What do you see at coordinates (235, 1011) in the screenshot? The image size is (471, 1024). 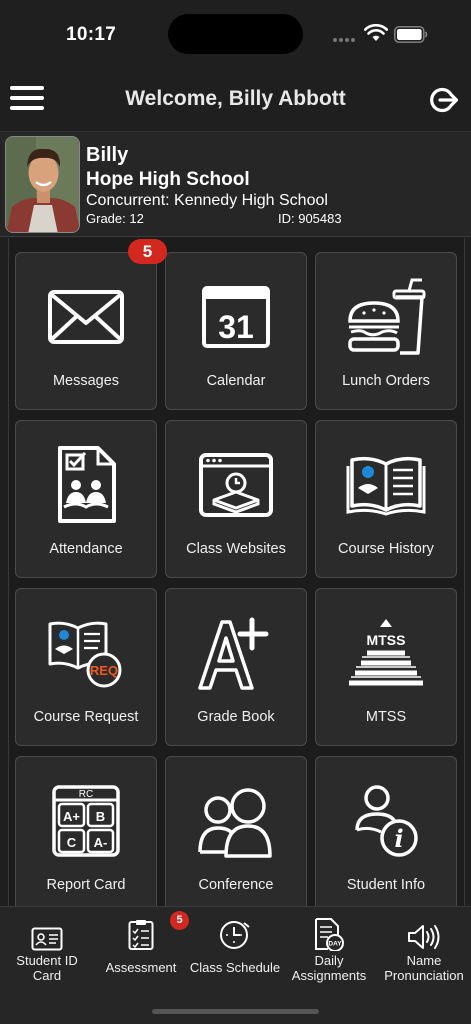 I see `home-indicator` at bounding box center [235, 1011].